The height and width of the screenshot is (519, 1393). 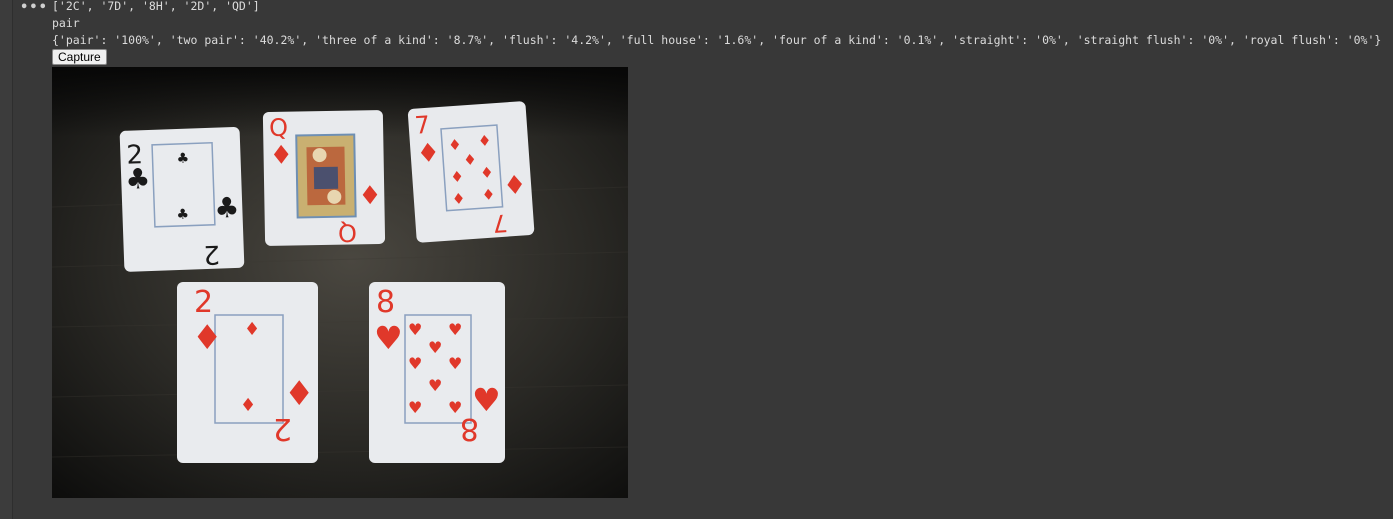 What do you see at coordinates (34, 7) in the screenshot?
I see `more-options-icon: •••` at bounding box center [34, 7].